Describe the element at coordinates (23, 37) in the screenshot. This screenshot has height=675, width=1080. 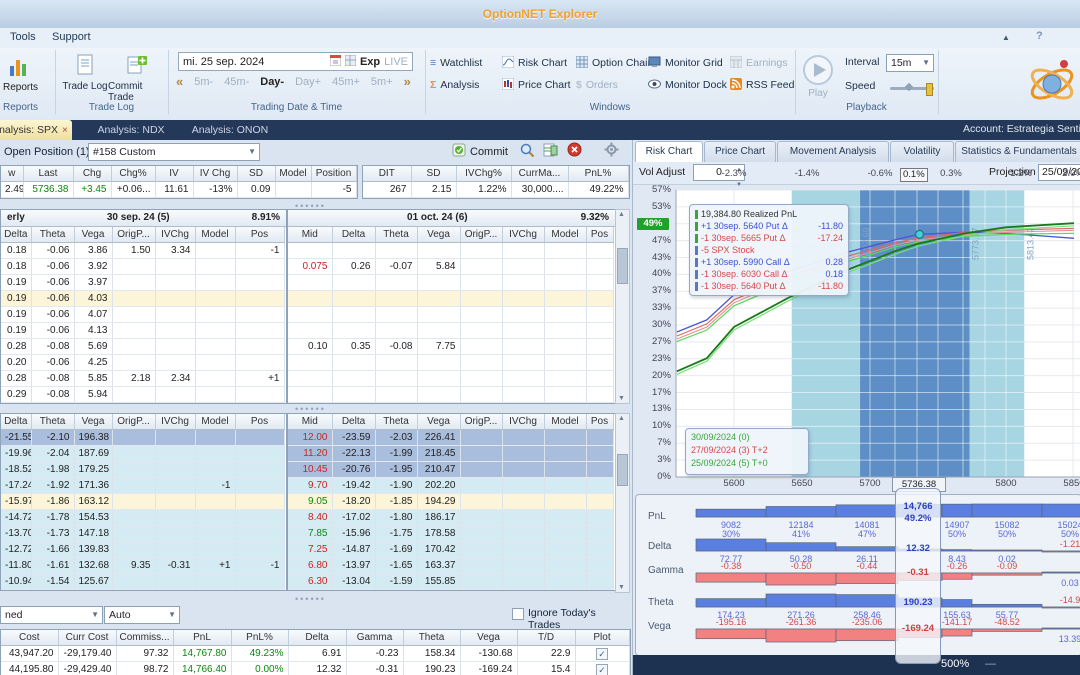
I see `menu-tools: Tools` at that location.